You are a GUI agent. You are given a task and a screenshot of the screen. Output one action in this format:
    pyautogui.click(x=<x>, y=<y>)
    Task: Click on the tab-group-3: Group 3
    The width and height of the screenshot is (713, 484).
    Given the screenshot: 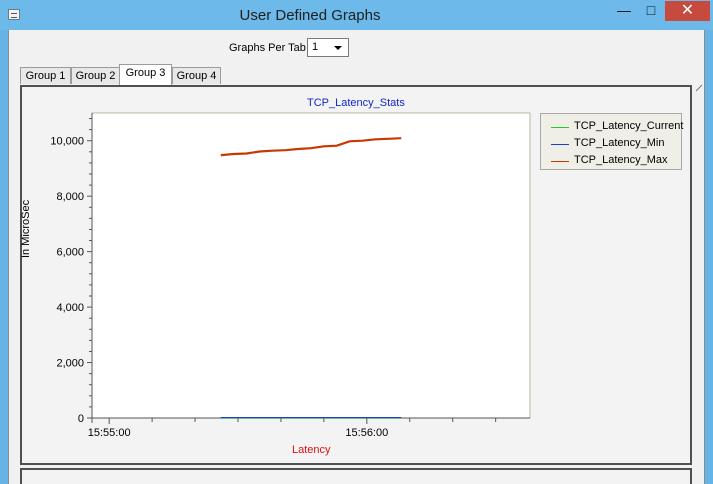 What is the action you would take?
    pyautogui.click(x=145, y=74)
    